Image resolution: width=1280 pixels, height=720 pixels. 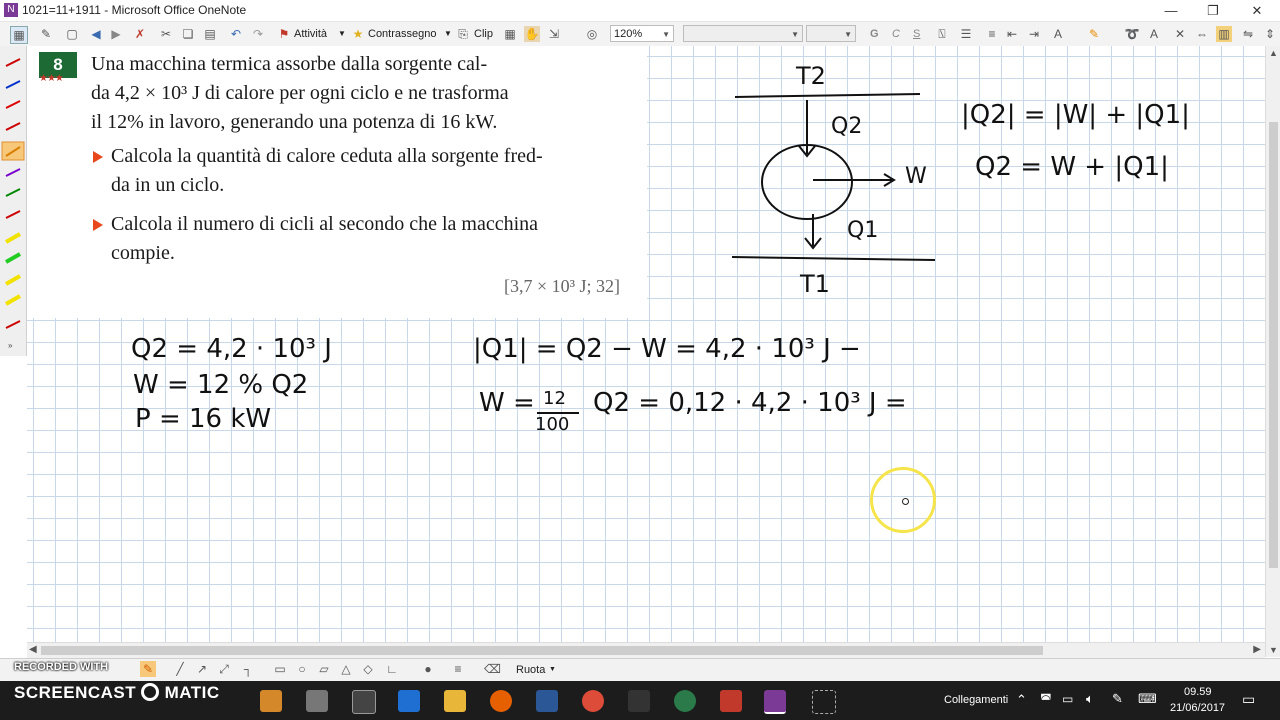 What do you see at coordinates (874, 34) in the screenshot?
I see `bold-button: G` at bounding box center [874, 34].